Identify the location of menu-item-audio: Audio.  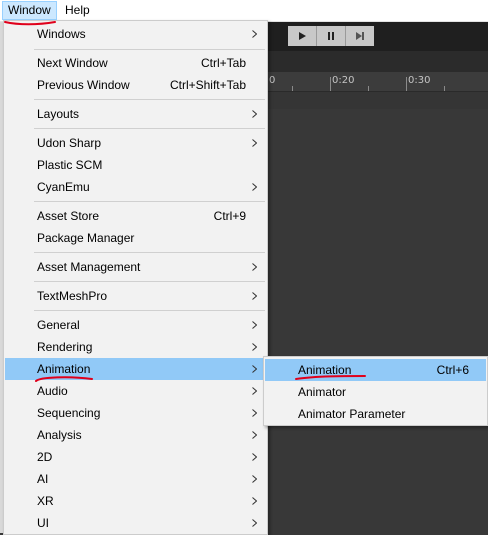
(135, 391).